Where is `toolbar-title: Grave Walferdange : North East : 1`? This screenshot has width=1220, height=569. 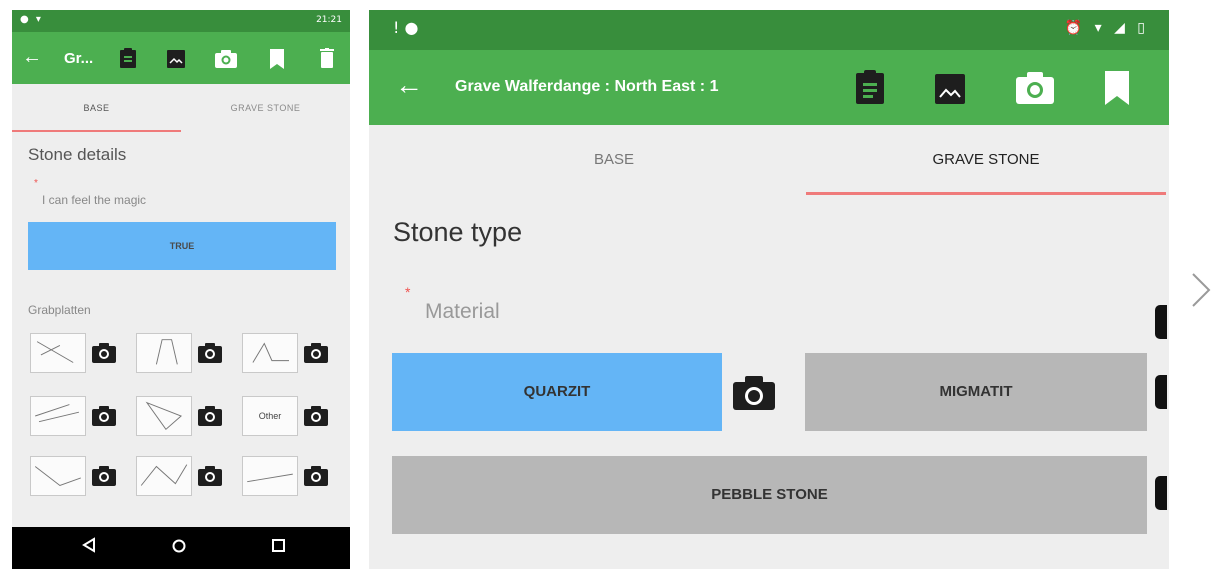
toolbar-title: Grave Walferdange : North East : 1 is located at coordinates (587, 86).